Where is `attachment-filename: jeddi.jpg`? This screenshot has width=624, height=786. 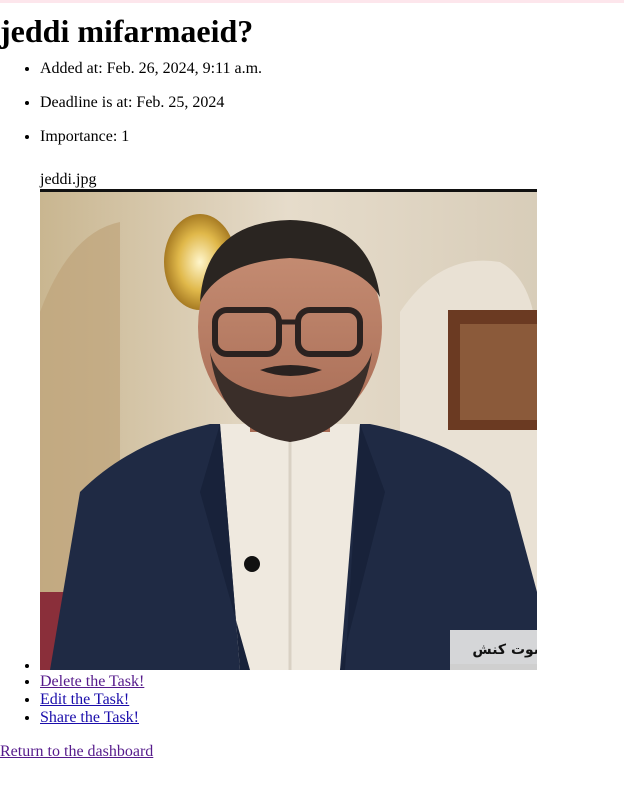 attachment-filename: jeddi.jpg is located at coordinates (68, 179).